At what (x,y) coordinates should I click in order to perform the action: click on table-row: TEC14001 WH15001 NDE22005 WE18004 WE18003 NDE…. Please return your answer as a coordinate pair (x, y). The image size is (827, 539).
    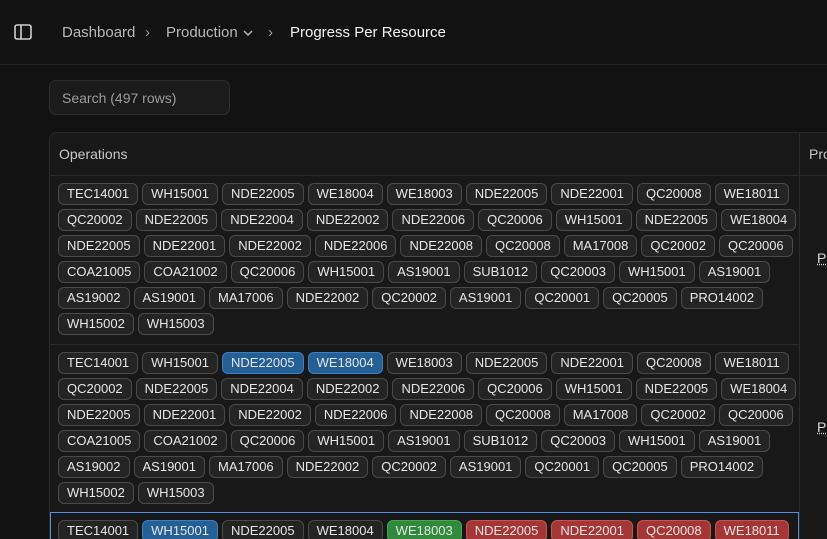
    Looking at the image, I should click on (424, 525).